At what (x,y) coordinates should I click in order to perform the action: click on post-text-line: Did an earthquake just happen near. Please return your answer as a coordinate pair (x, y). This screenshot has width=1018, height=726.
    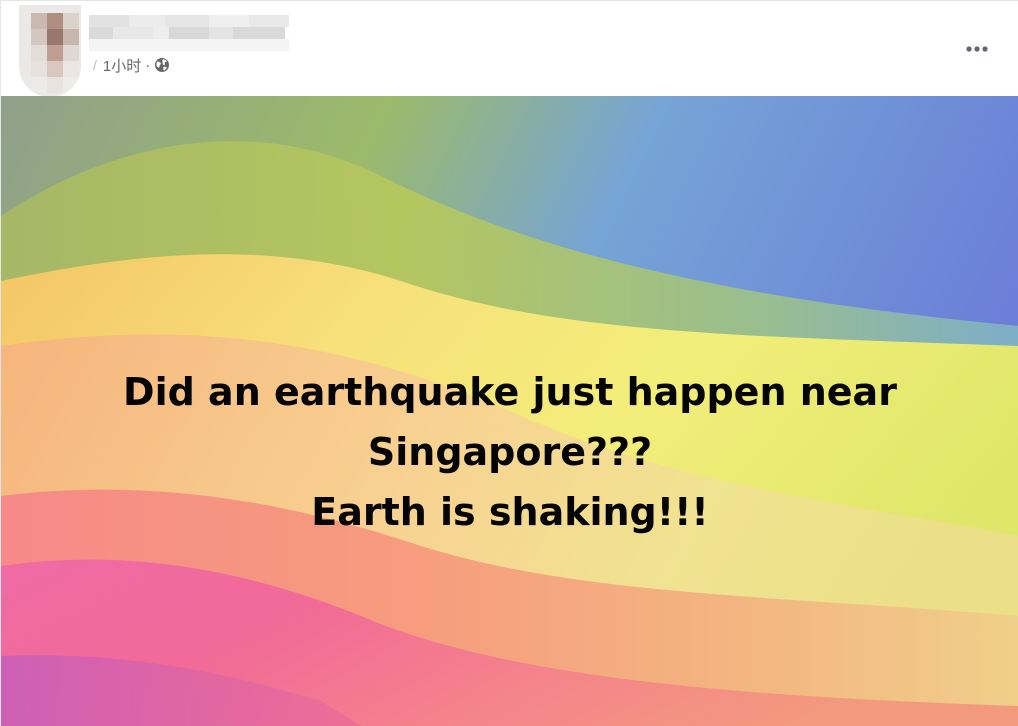
    Looking at the image, I should click on (510, 392).